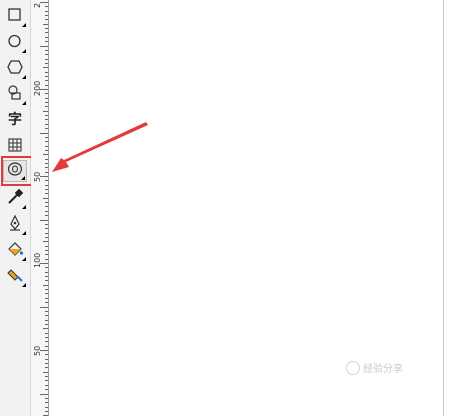 The width and height of the screenshot is (449, 416). Describe the element at coordinates (446, 208) in the screenshot. I see `canvas-margin` at that location.